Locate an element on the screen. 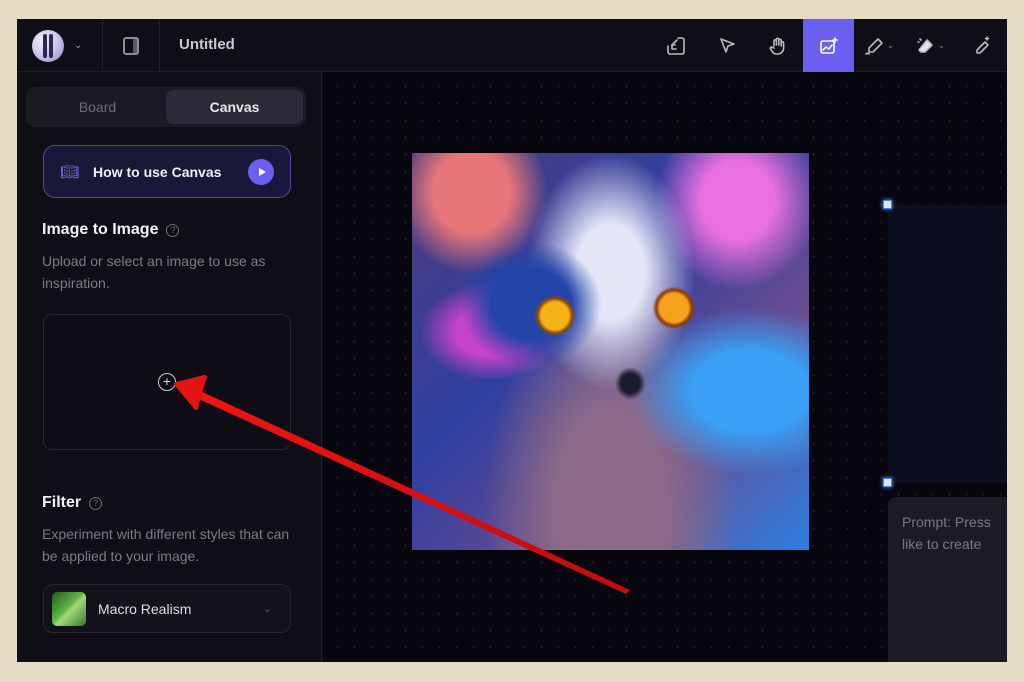 The height and width of the screenshot is (682, 1024). draw-tool: ⌄ is located at coordinates (879, 45).